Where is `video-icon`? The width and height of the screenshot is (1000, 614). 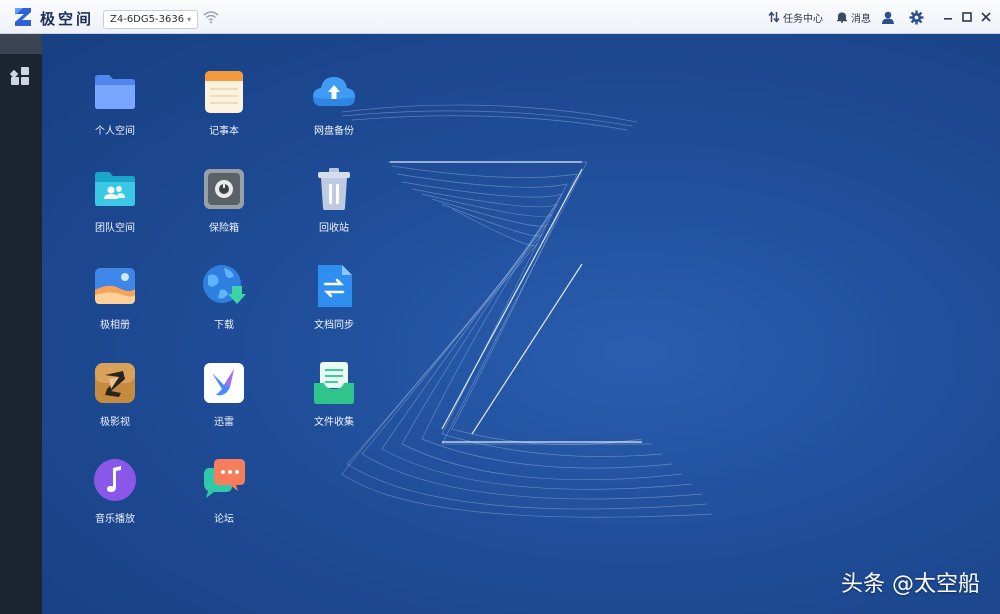
video-icon is located at coordinates (115, 383).